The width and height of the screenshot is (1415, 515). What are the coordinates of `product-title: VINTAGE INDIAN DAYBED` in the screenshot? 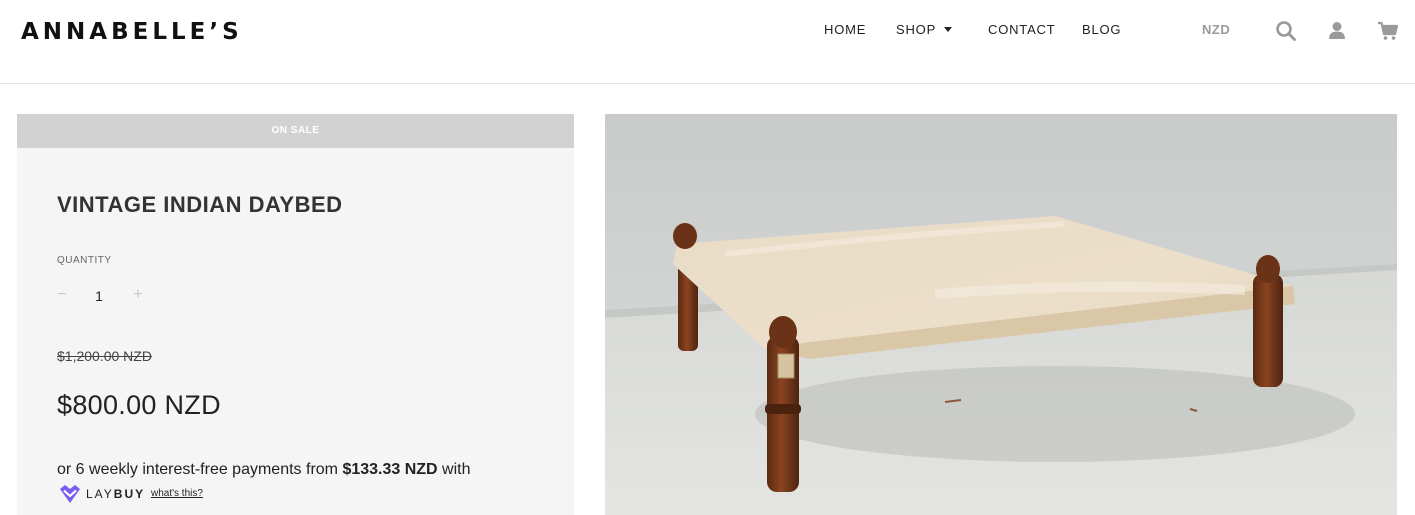 It's located at (200, 204).